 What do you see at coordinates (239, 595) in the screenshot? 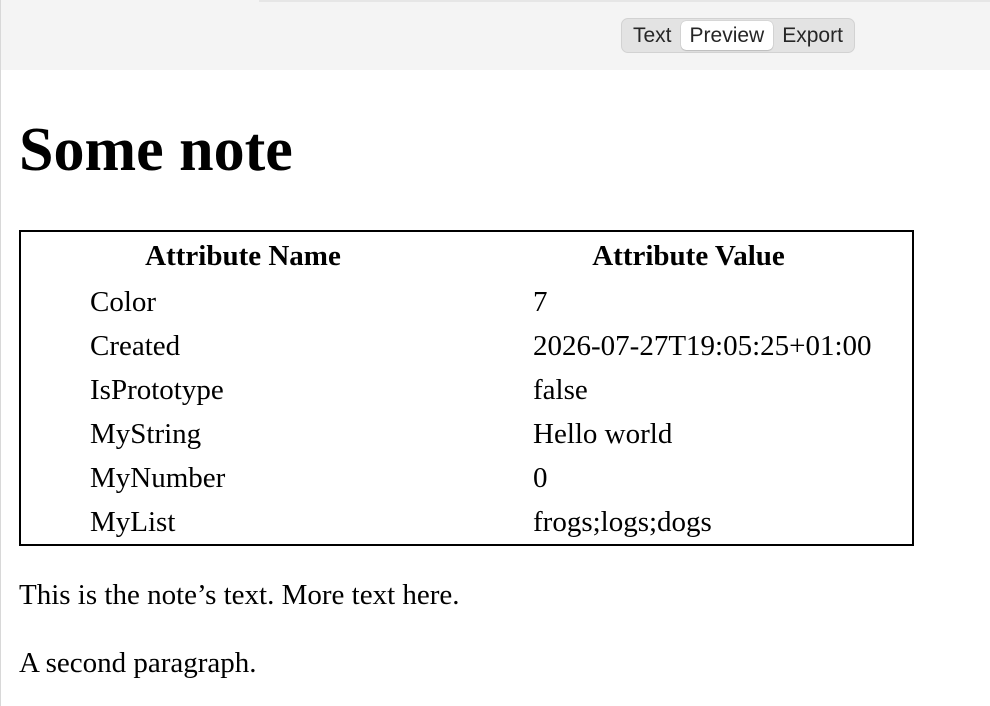
I see `note-paragraph: This is the note’s text. More text here.` at bounding box center [239, 595].